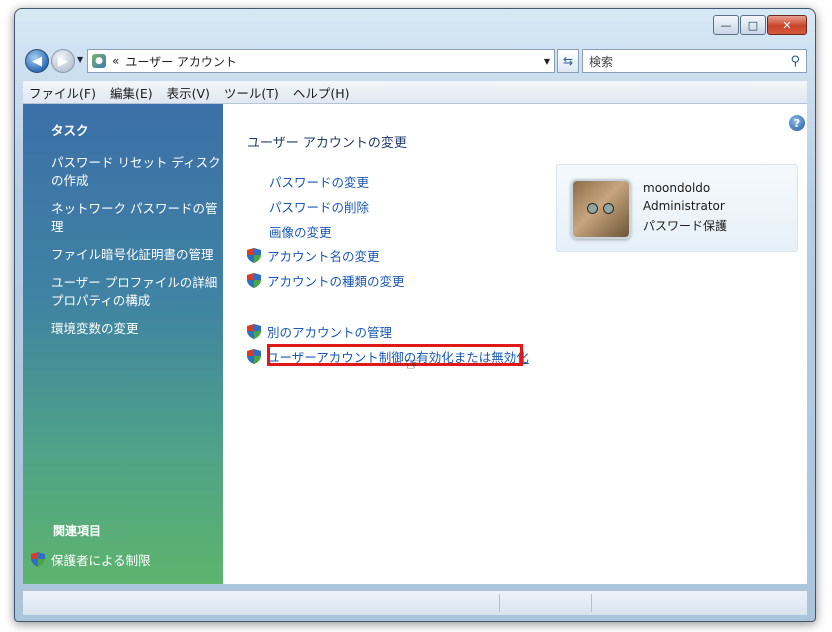 Image resolution: width=832 pixels, height=632 pixels. What do you see at coordinates (415, 92) in the screenshot?
I see `menu-bar: ファイル(F) 編集(E) 表示(V) ツール(T) ヘルプ(H)` at bounding box center [415, 92].